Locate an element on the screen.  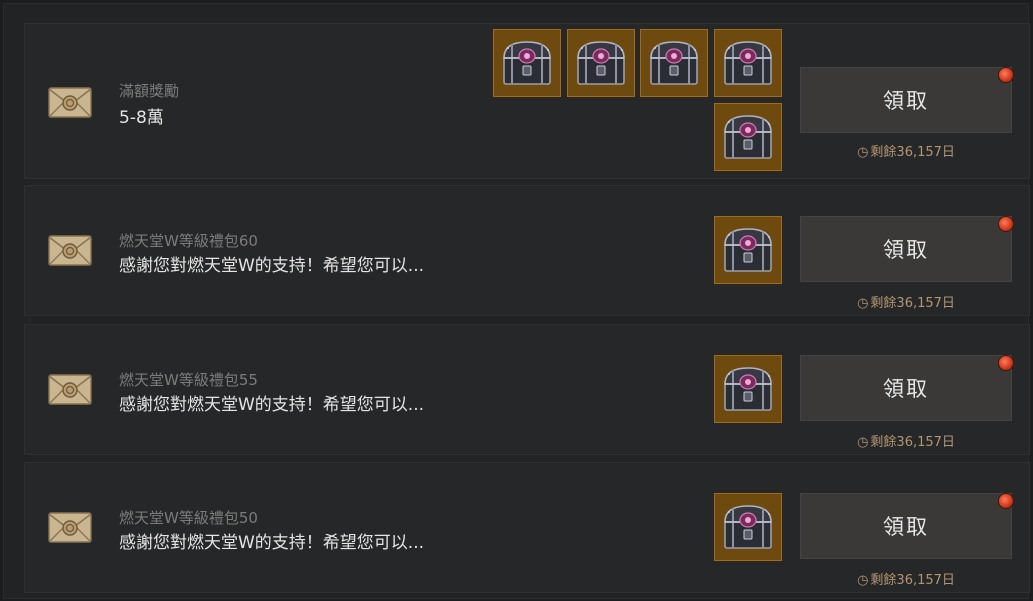
mail-subtitle: 滿額獎勵 is located at coordinates (149, 91).